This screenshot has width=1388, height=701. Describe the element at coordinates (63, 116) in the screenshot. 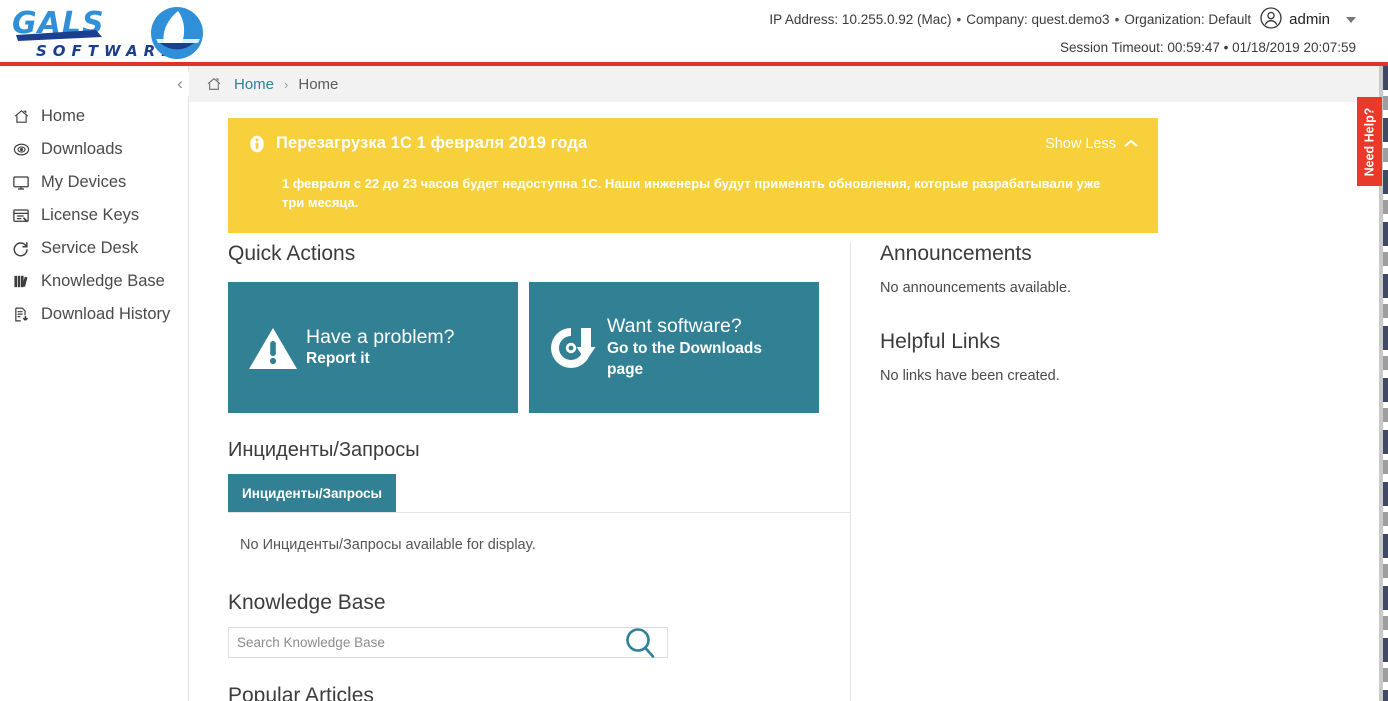

I see `sidebar-item-label: Home` at that location.